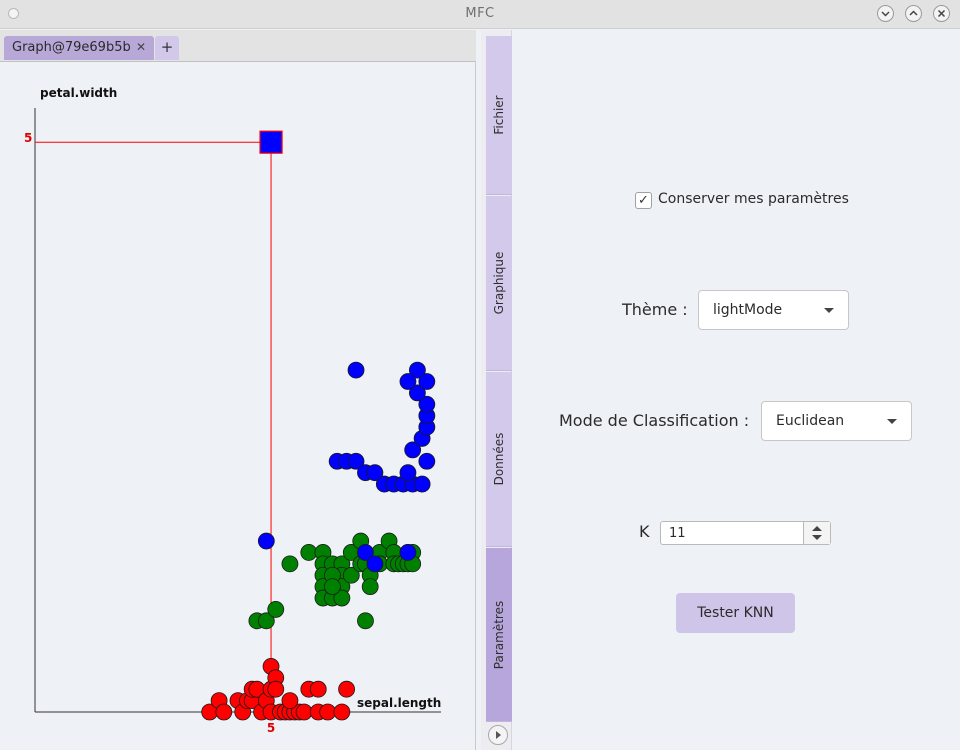 This screenshot has height=750, width=960. What do you see at coordinates (817, 528) in the screenshot?
I see `increment-arrow-icon` at bounding box center [817, 528].